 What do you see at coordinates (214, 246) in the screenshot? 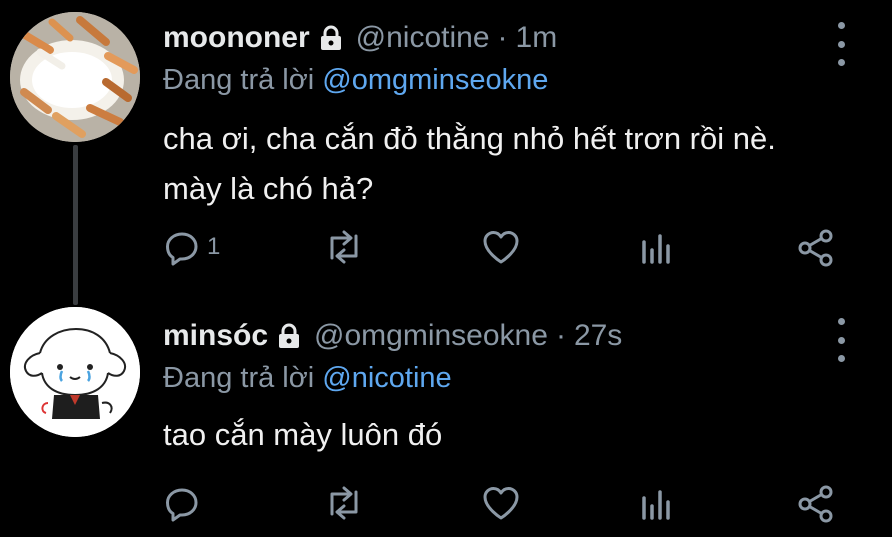
I see `reply-count: 1` at bounding box center [214, 246].